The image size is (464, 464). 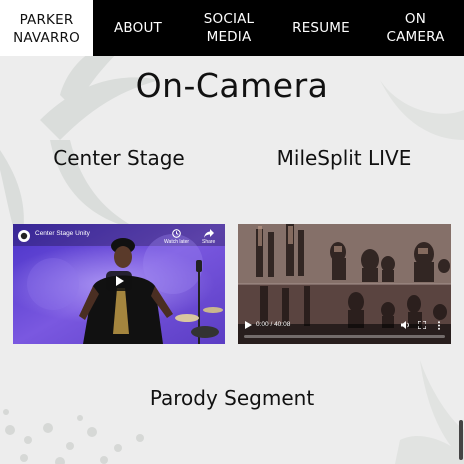 What do you see at coordinates (229, 19) in the screenshot?
I see `nav-label-line: SOCIAL` at bounding box center [229, 19].